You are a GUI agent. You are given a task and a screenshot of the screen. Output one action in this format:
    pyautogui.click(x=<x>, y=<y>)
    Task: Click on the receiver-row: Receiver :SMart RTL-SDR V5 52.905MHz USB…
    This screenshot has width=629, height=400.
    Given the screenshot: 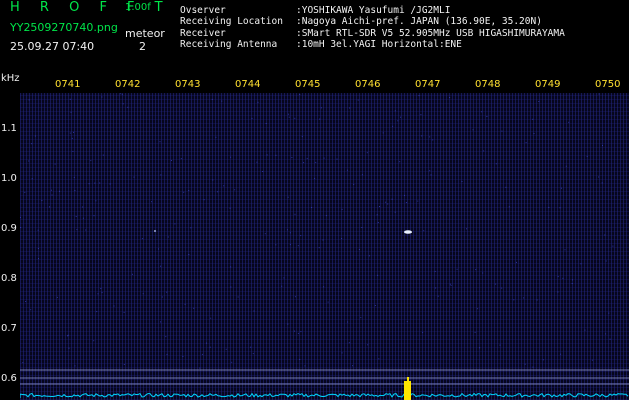 What is the action you would take?
    pyautogui.click(x=372, y=33)
    